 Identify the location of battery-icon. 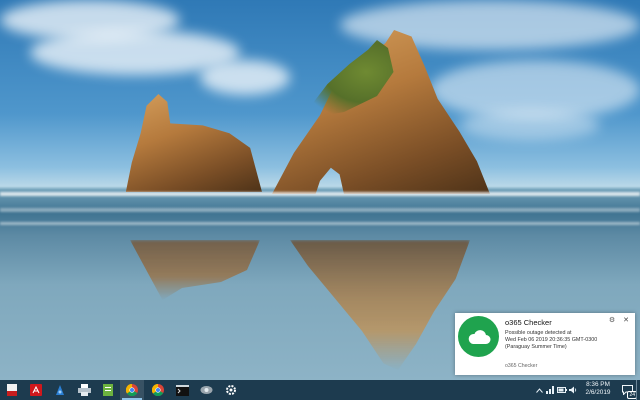
(562, 390).